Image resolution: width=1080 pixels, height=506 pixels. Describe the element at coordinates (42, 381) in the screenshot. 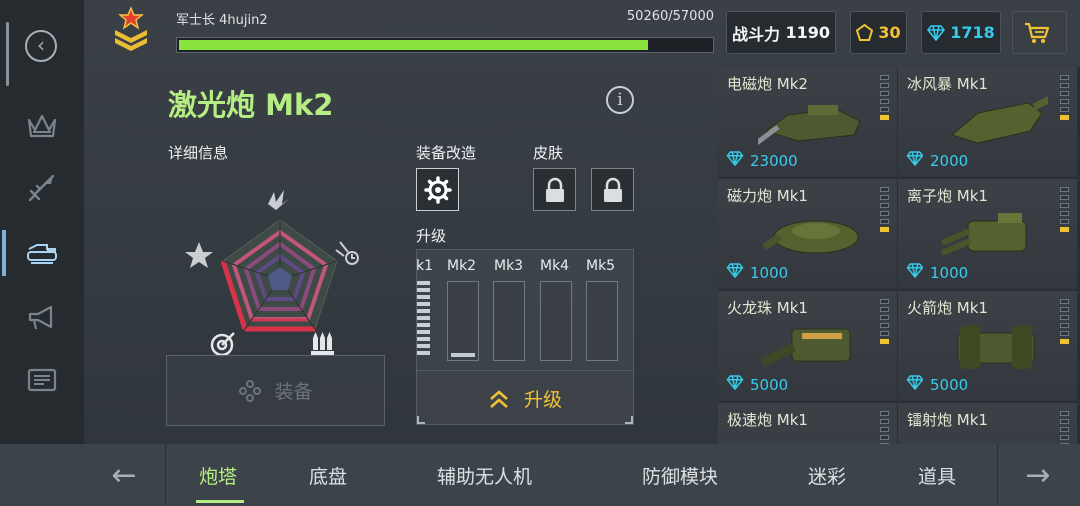

I see `messages-icon` at that location.